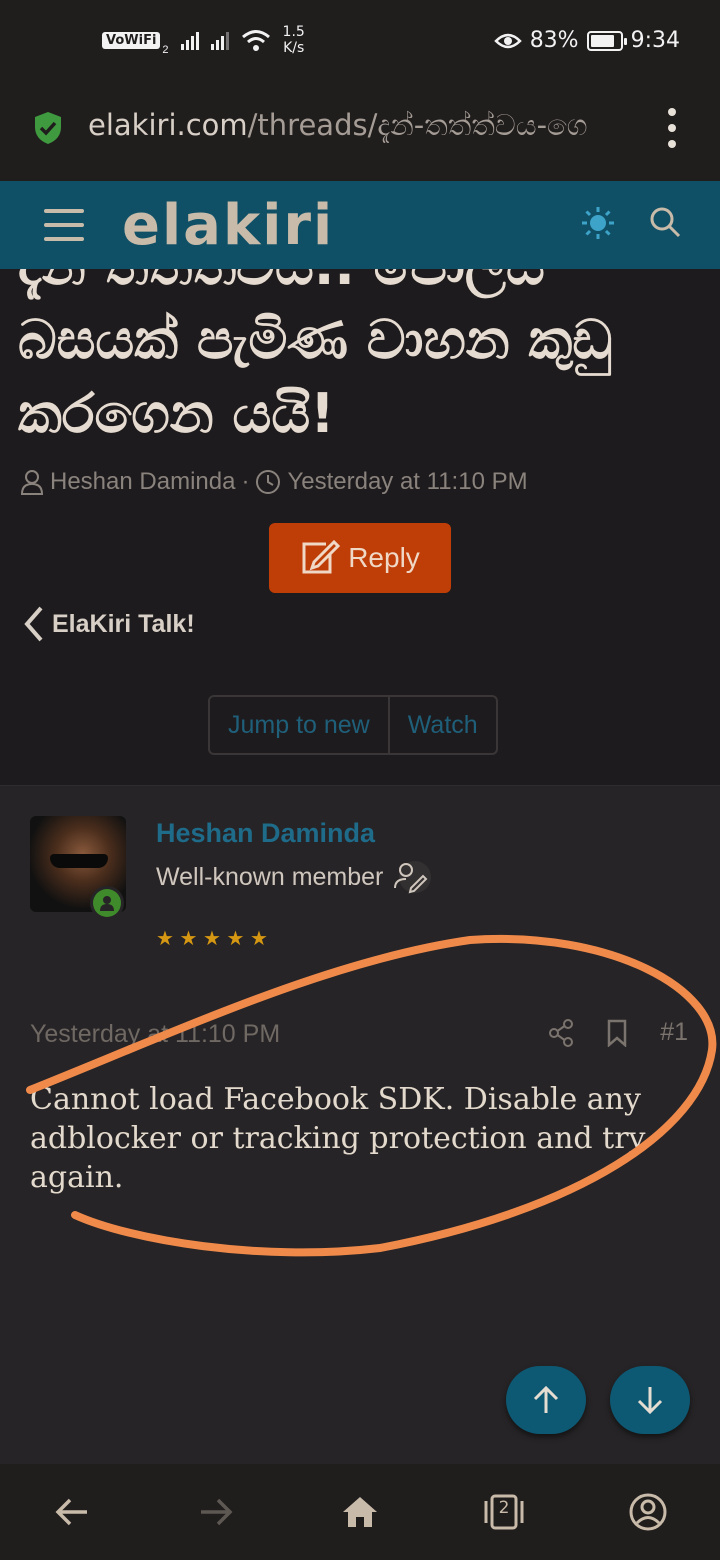  What do you see at coordinates (665, 222) in the screenshot?
I see `search-icon` at bounding box center [665, 222].